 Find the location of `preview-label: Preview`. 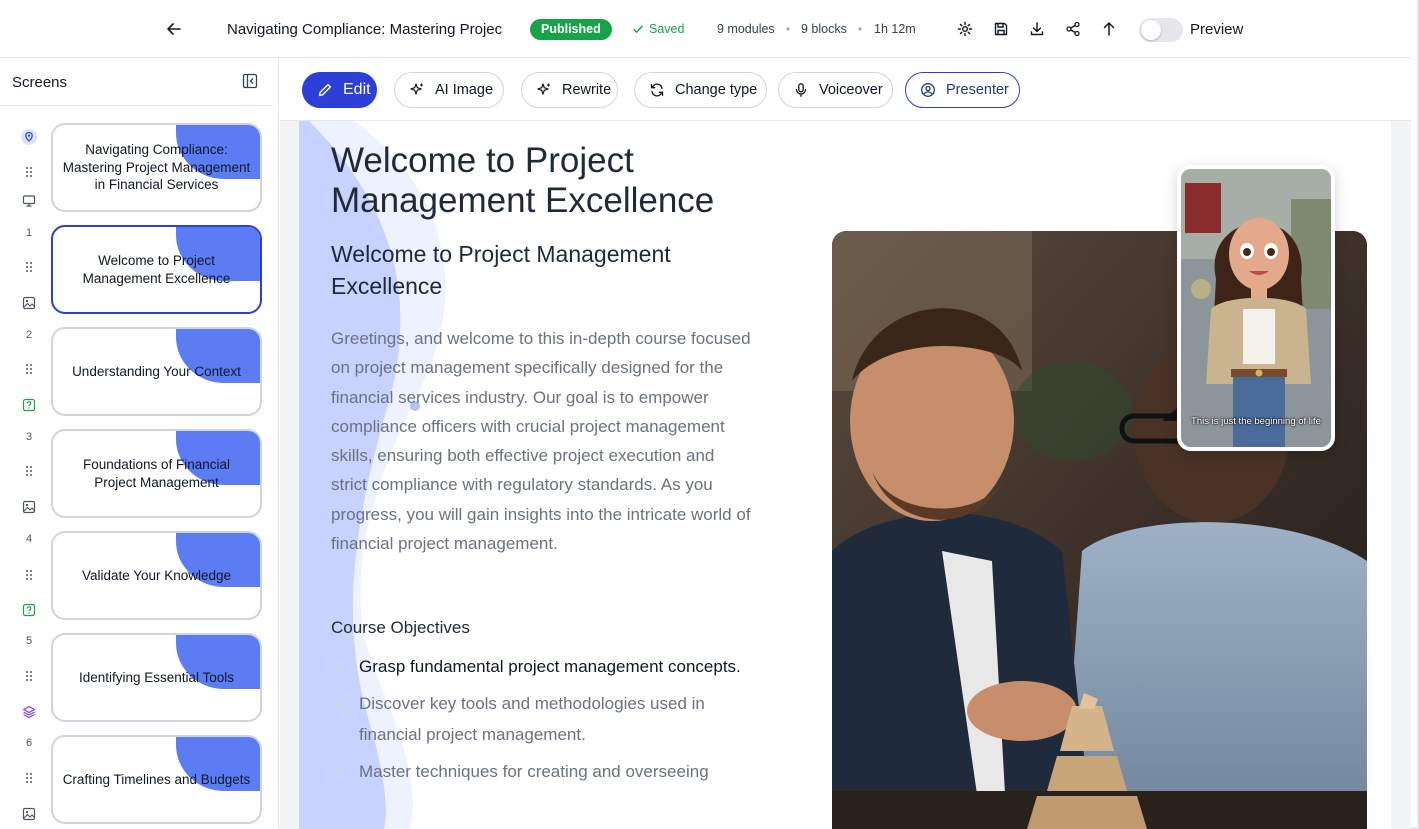

preview-label: Preview is located at coordinates (1217, 29).